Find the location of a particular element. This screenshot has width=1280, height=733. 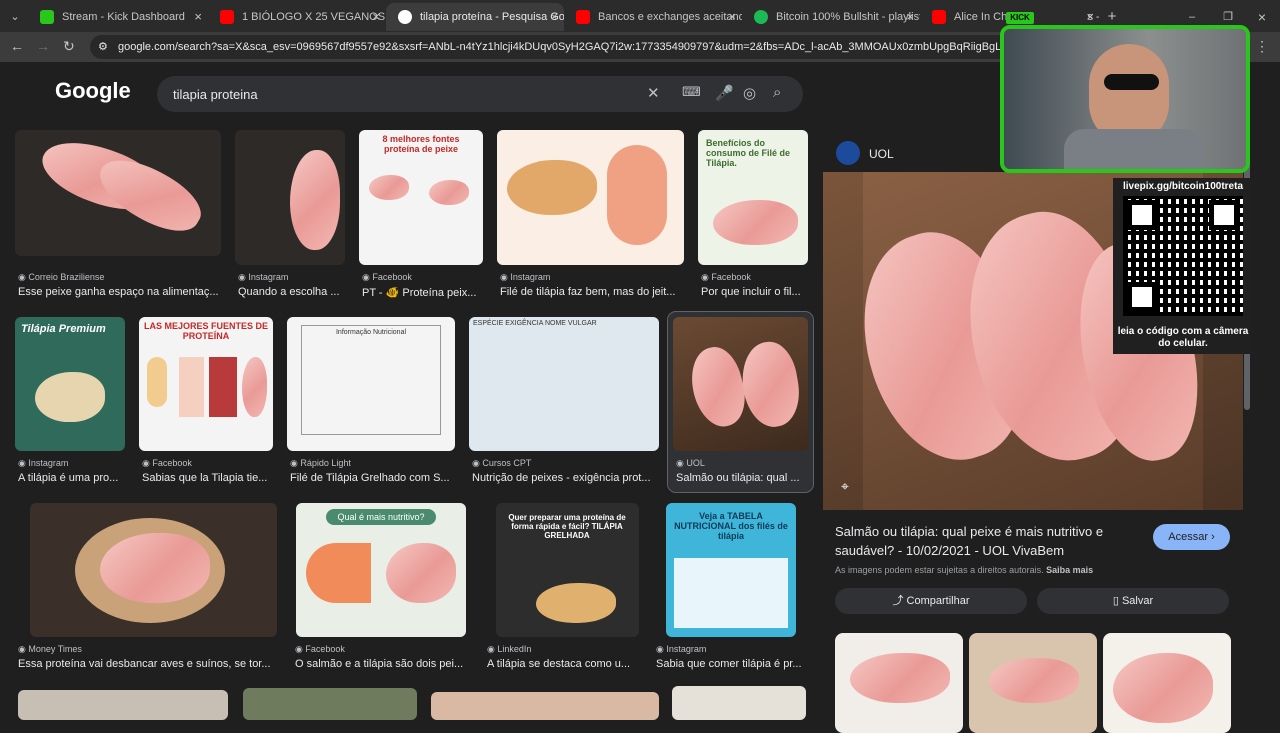

clear-icon: ✕ is located at coordinates (653, 93).